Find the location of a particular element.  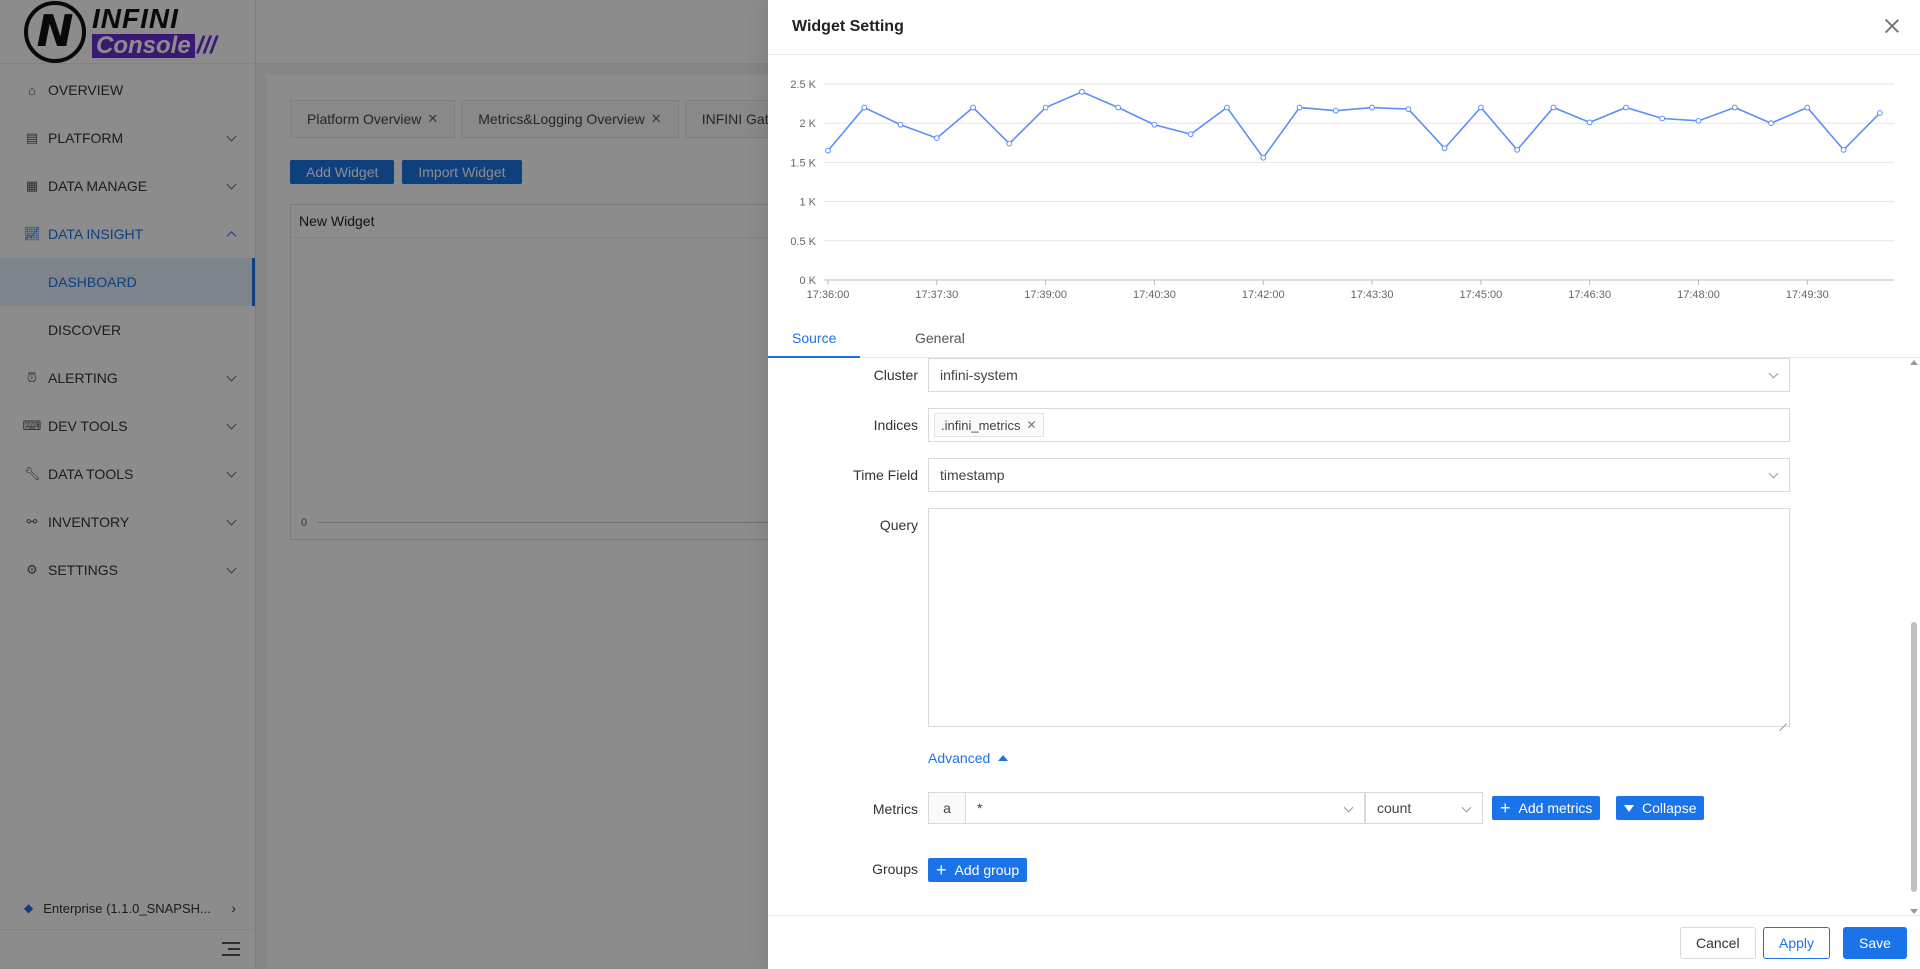

cancel-button: Cancel is located at coordinates (1718, 943).